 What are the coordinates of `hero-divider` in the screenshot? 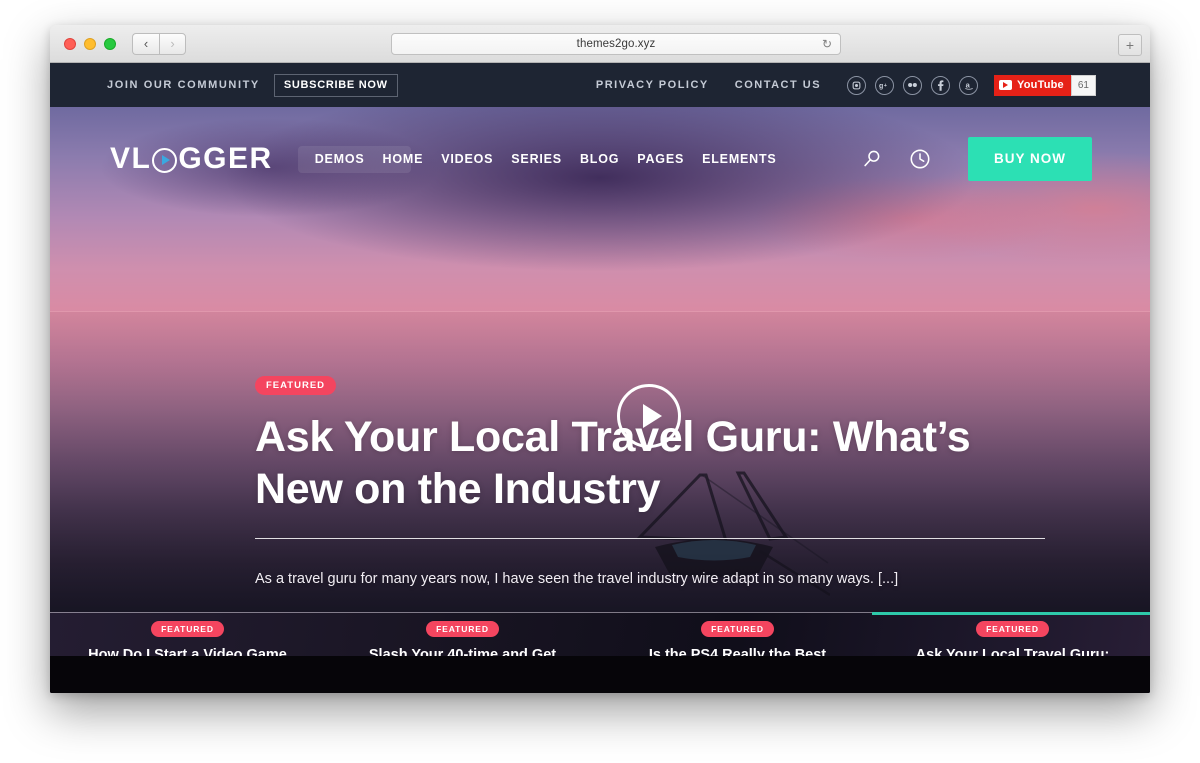 It's located at (650, 539).